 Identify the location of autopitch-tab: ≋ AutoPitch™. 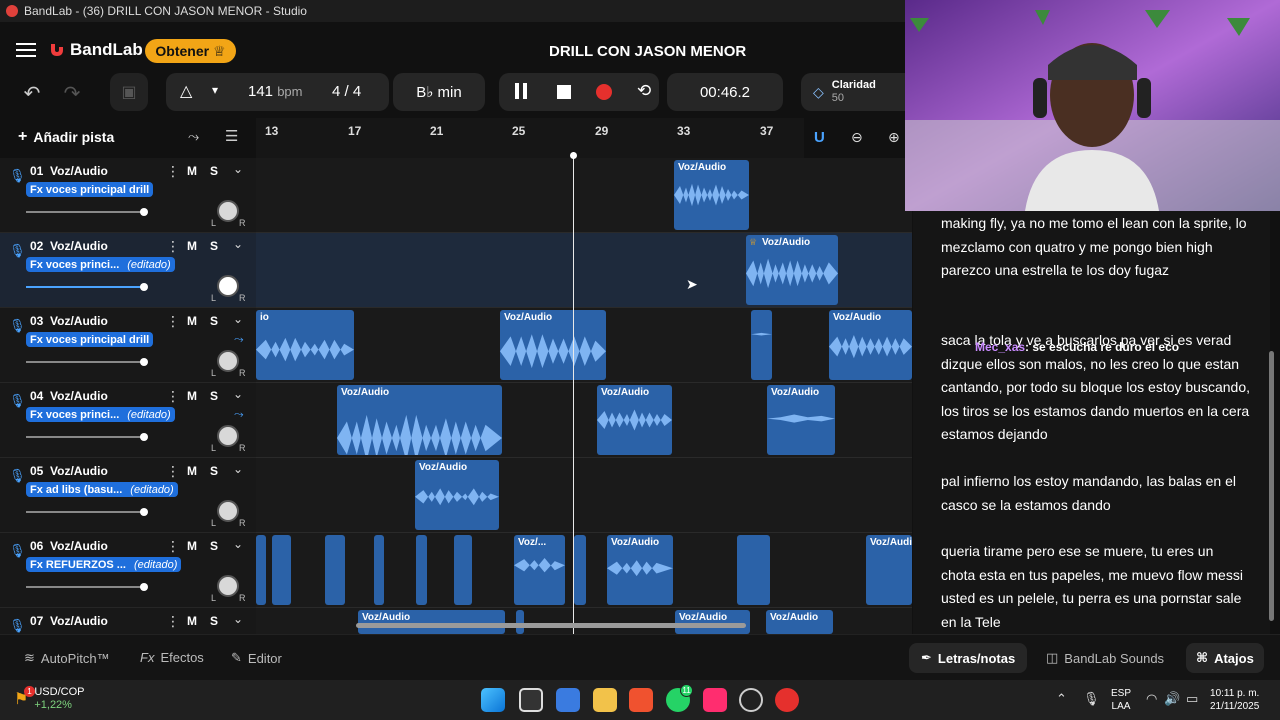
(67, 658).